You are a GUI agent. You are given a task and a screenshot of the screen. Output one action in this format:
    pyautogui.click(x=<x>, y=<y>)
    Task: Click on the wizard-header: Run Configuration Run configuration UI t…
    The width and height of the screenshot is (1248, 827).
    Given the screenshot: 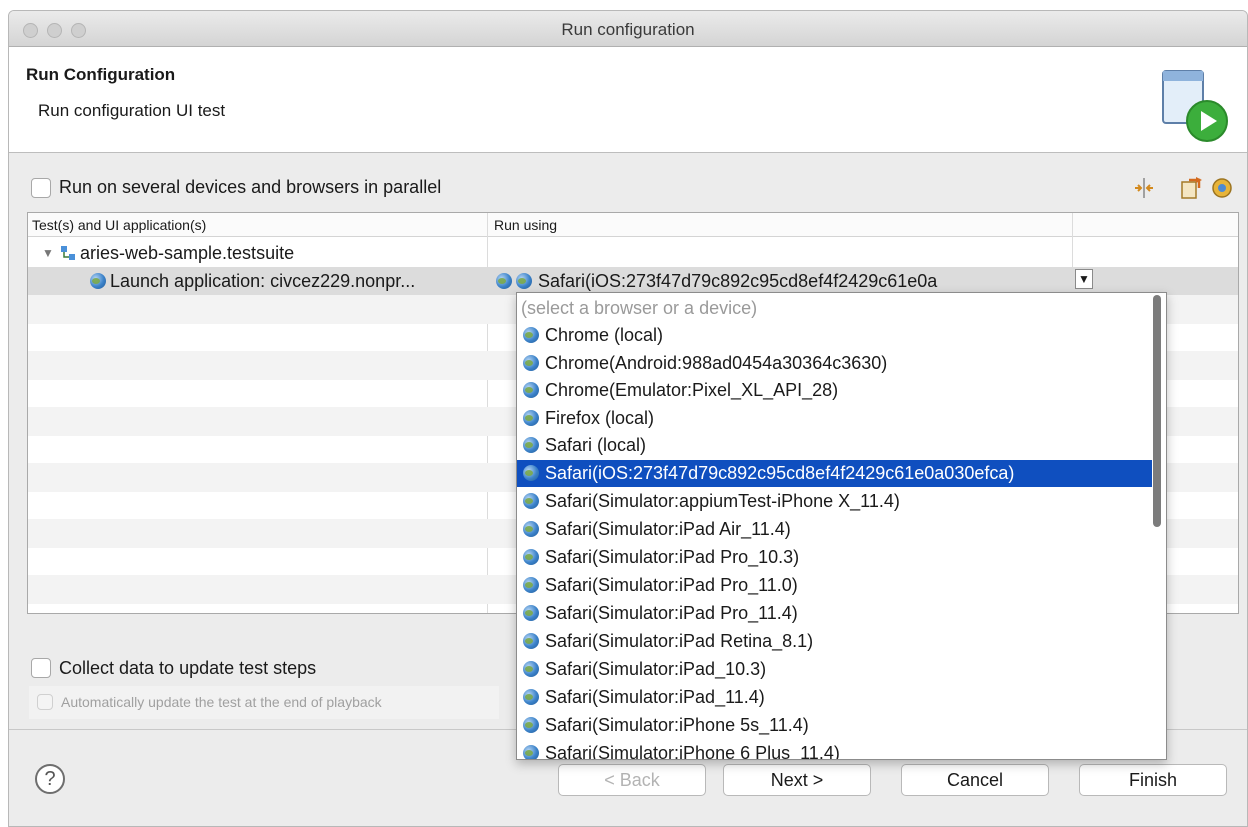 What is the action you would take?
    pyautogui.click(x=628, y=100)
    